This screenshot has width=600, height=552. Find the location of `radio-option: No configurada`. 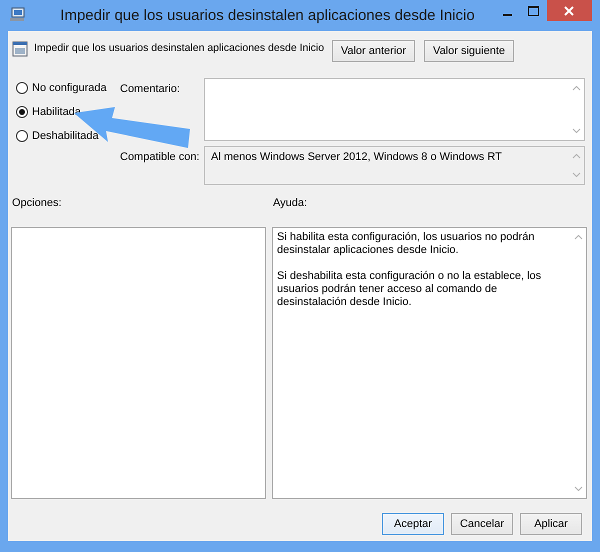

radio-option: No configurada is located at coordinates (68, 88).